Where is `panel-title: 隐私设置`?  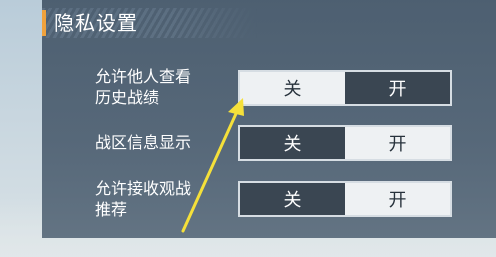
panel-title: 隐私设置 is located at coordinates (96, 23).